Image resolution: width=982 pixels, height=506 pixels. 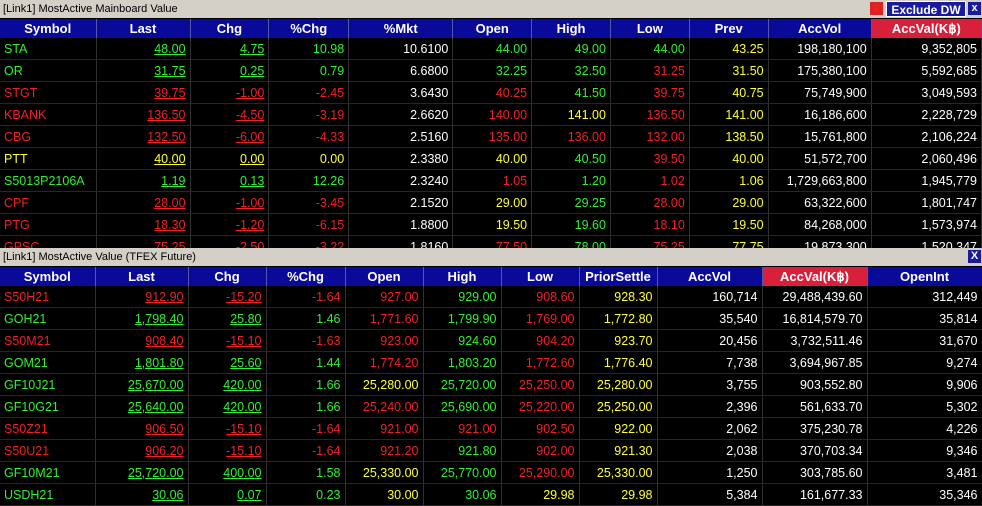 I want to click on cell-prev: 19.50, so click(x=729, y=224).